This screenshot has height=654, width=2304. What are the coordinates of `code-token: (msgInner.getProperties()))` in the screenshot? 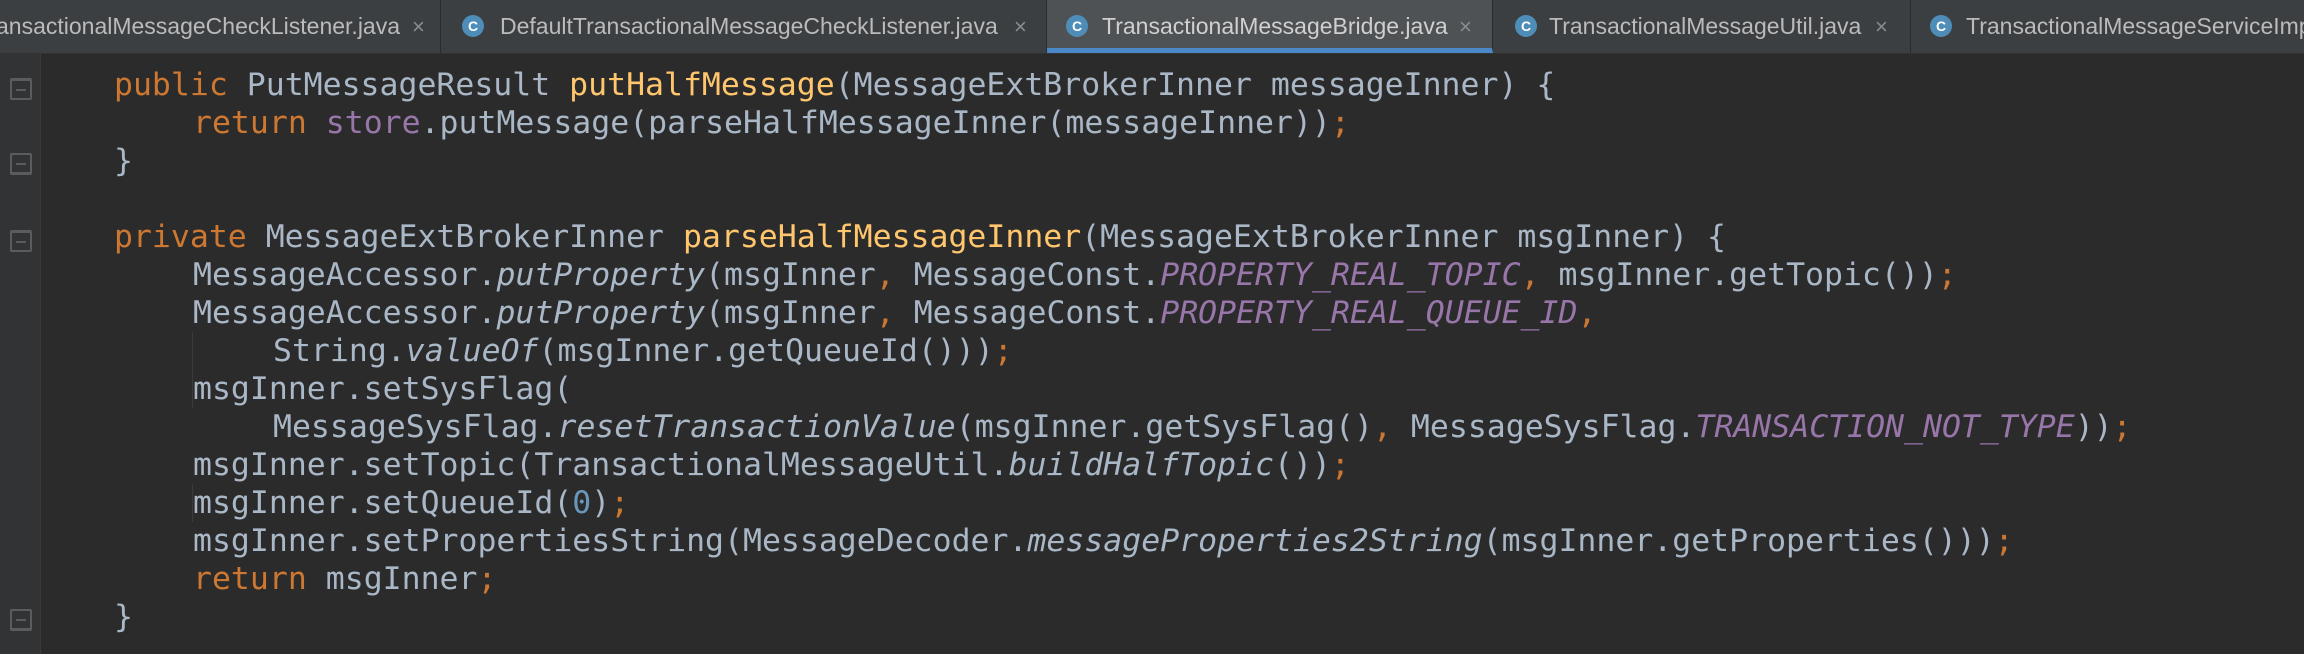 It's located at (1738, 541).